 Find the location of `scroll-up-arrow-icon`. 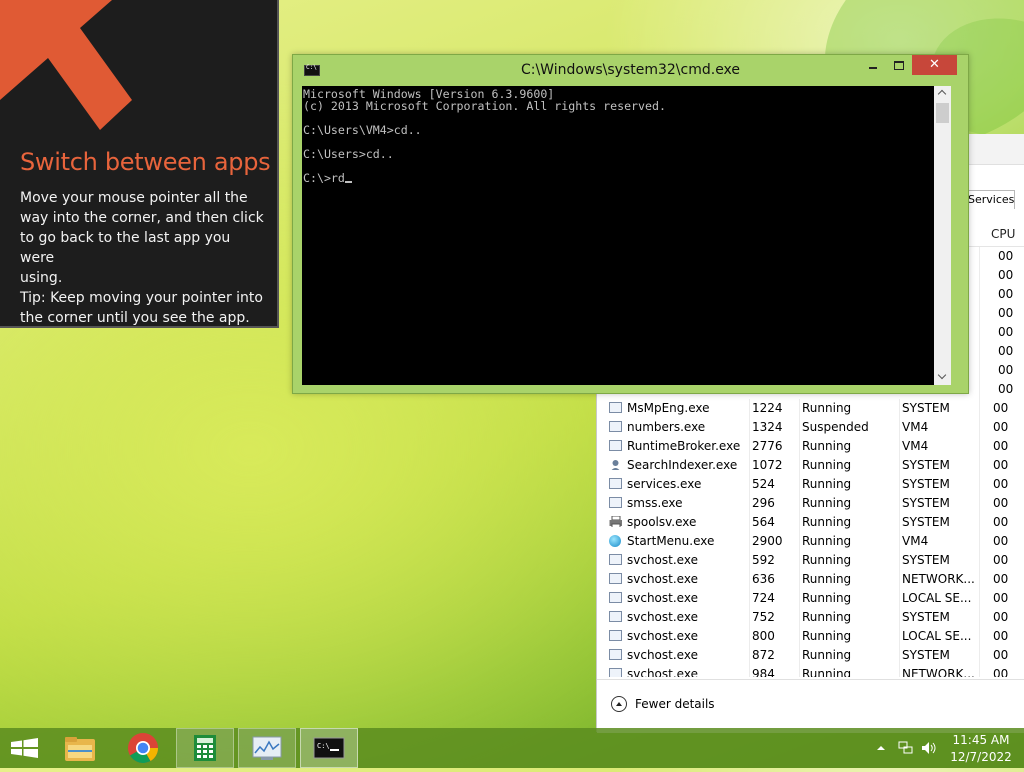

scroll-up-arrow-icon is located at coordinates (942, 94).